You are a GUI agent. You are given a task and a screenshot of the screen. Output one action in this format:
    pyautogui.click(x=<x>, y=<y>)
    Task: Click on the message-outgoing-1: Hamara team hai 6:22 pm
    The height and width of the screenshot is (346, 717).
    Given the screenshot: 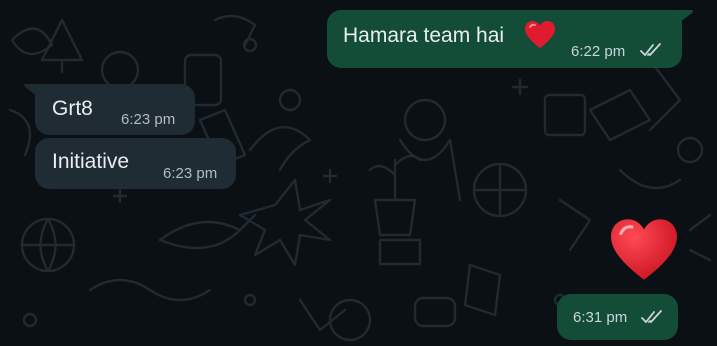 What is the action you would take?
    pyautogui.click(x=504, y=39)
    